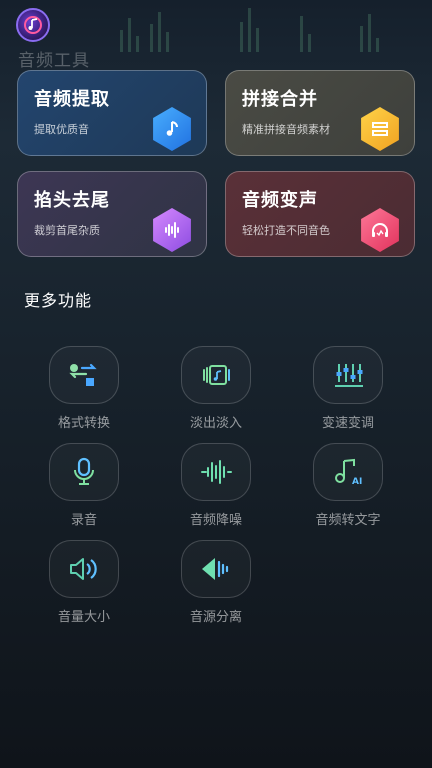  I want to click on trim-card: 掐头去尾 裁剪首尾杂质, so click(112, 214).